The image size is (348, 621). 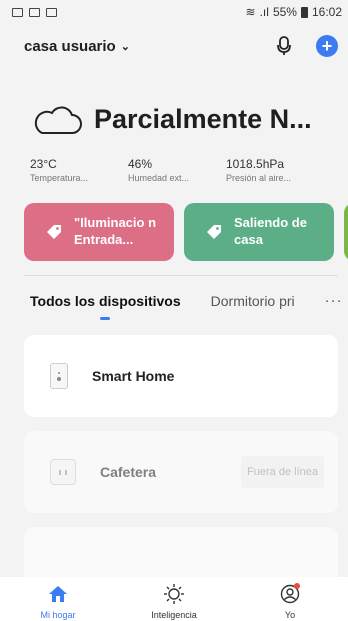 I want to click on battery-percent: 55%, so click(x=284, y=12).